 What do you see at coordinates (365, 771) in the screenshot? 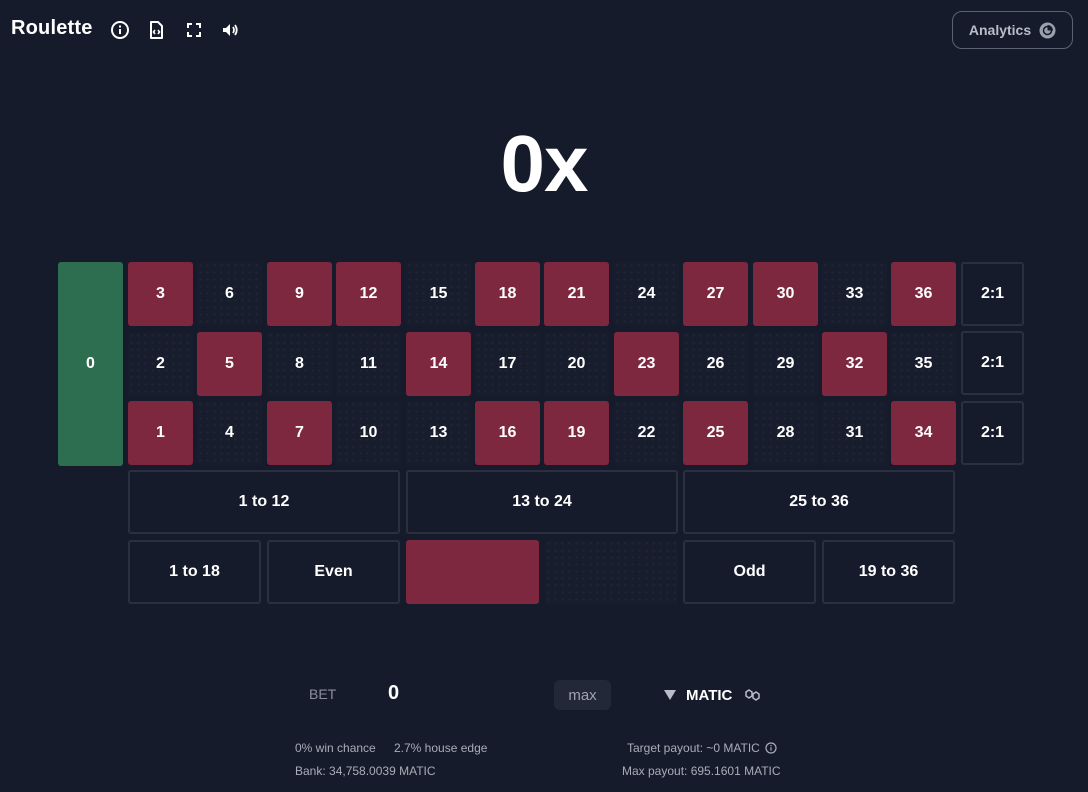
I see `bank-text: Bank: 34,758.0039 MATIC` at bounding box center [365, 771].